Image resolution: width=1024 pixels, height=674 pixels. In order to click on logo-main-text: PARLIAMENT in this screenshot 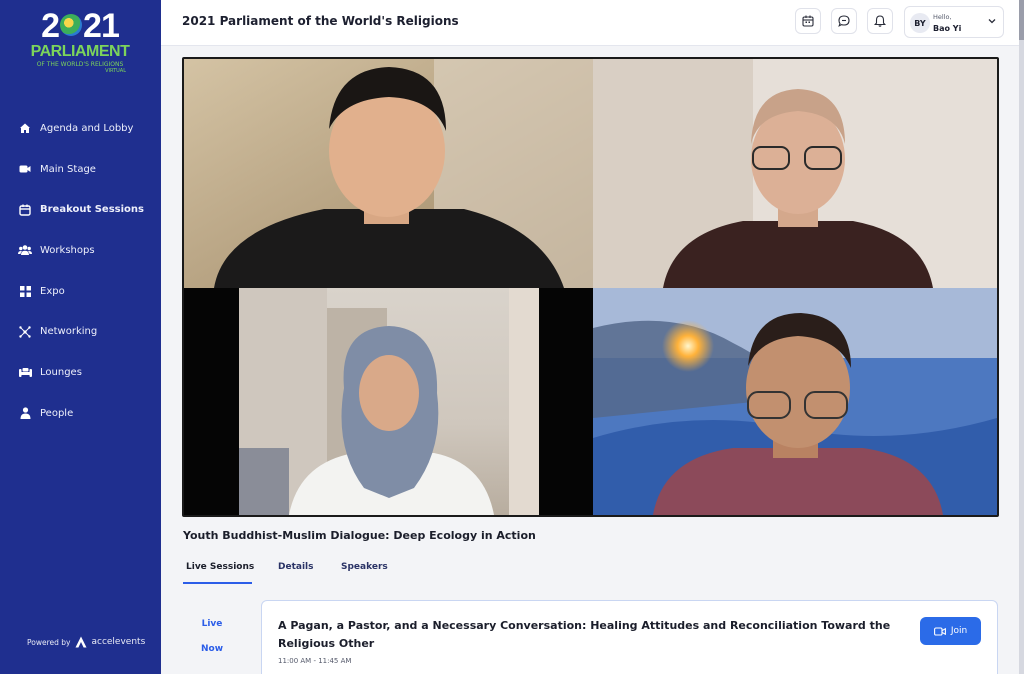, I will do `click(80, 51)`.